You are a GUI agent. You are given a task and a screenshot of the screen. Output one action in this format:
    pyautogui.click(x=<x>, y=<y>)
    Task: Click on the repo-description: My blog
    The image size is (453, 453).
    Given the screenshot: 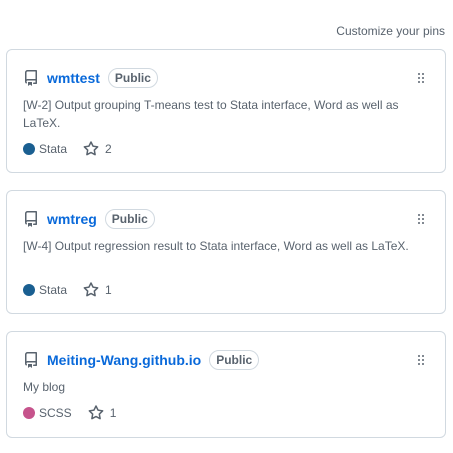 What is the action you would take?
    pyautogui.click(x=44, y=387)
    